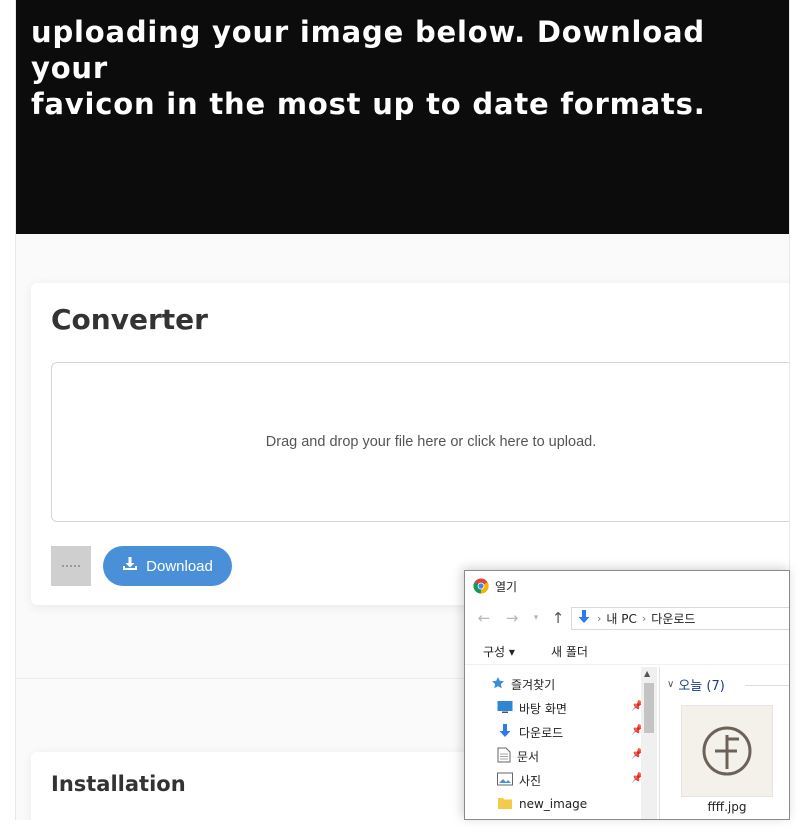 This screenshot has height=834, width=805. Describe the element at coordinates (498, 684) in the screenshot. I see `star-icon` at that location.